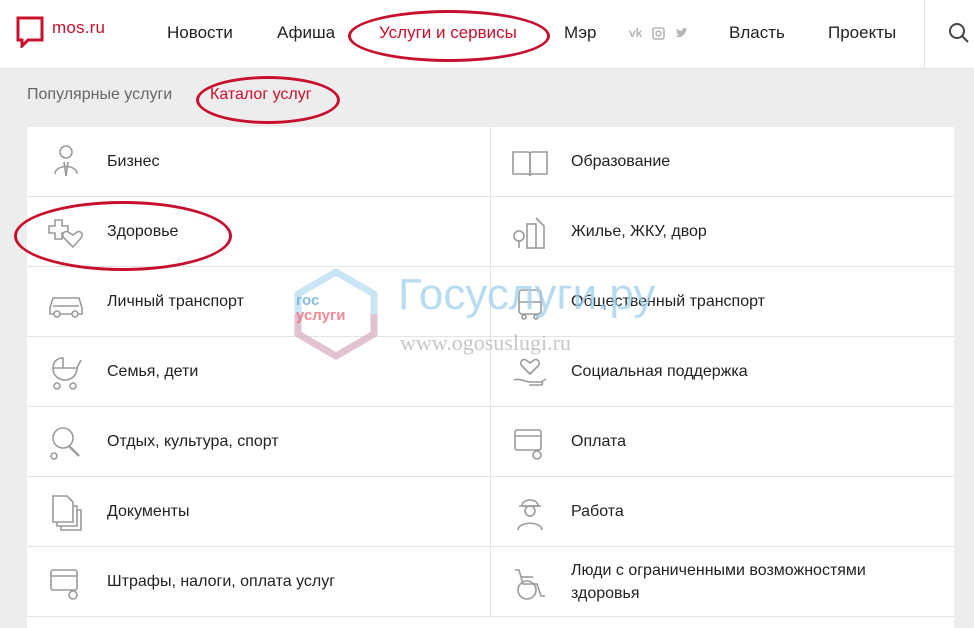  I want to click on wheelchair-icon, so click(530, 584).